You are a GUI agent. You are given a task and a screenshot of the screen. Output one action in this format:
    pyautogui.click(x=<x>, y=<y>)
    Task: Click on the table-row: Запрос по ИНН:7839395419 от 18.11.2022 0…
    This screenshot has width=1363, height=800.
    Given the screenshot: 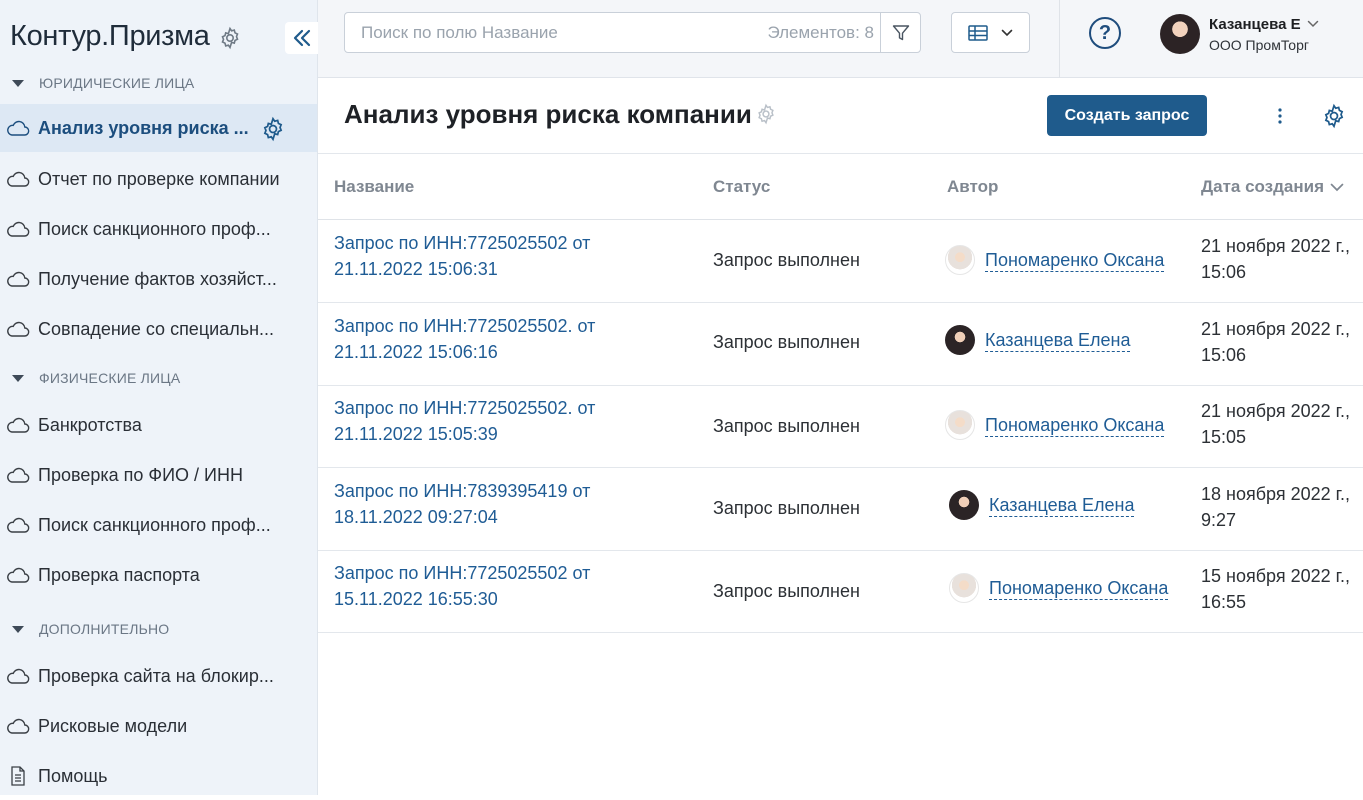 What is the action you would take?
    pyautogui.click(x=840, y=509)
    